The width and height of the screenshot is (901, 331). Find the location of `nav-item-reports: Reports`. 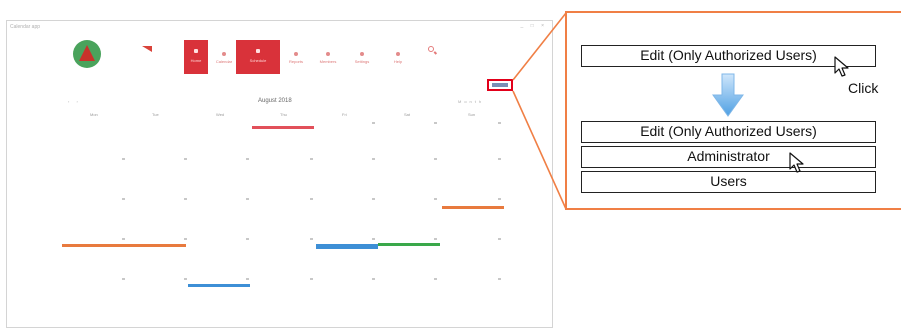

nav-item-reports: Reports is located at coordinates (296, 58).